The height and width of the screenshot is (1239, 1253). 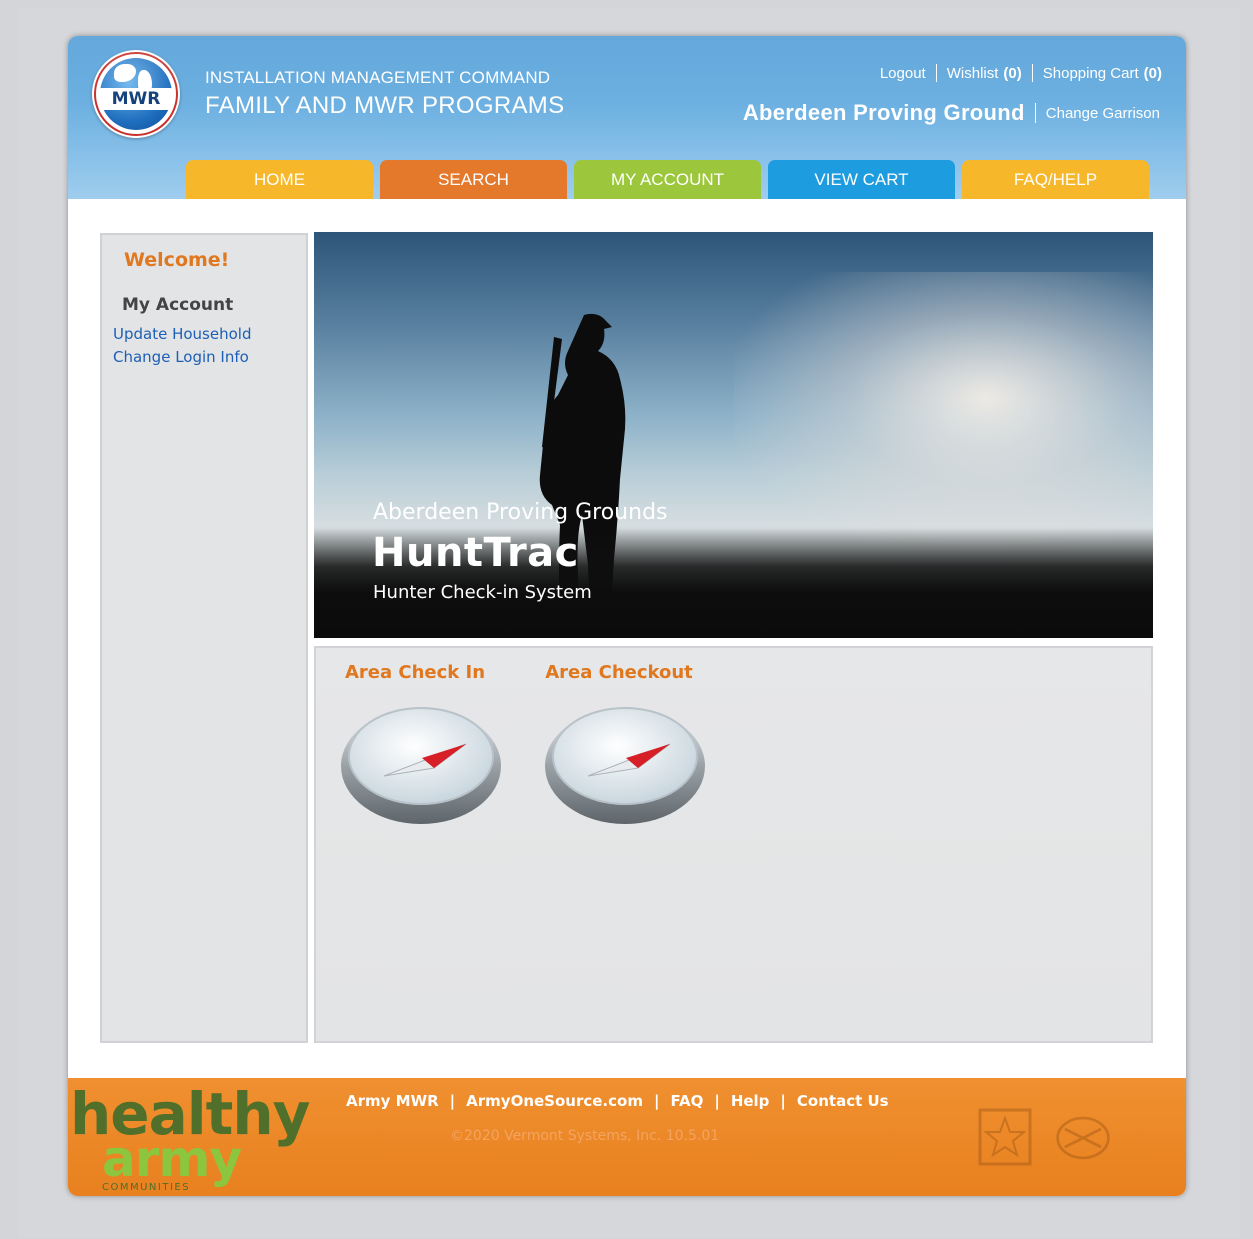 What do you see at coordinates (554, 1101) in the screenshot?
I see `armyonesource-link: ArmyOneSource.com` at bounding box center [554, 1101].